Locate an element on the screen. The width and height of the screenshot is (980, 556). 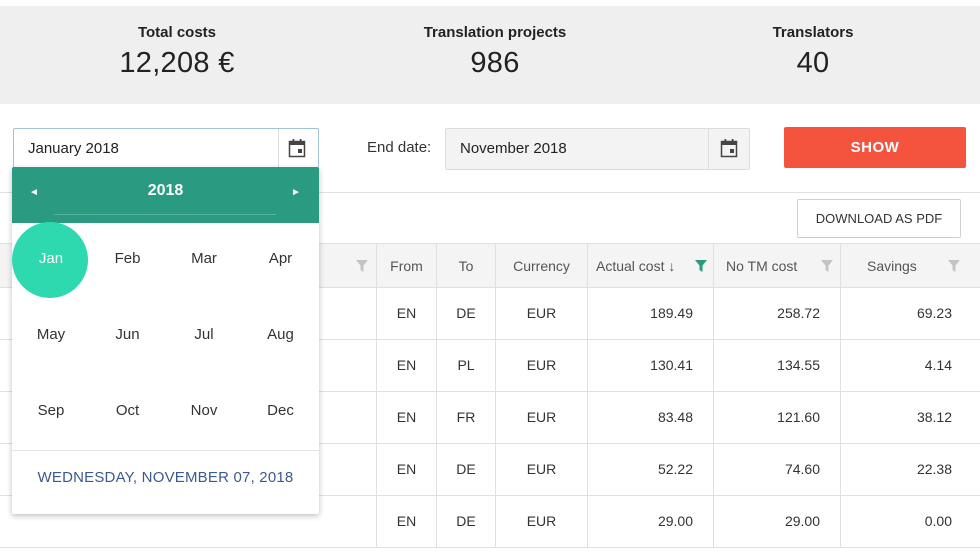
table-cell: 189.49 is located at coordinates (650, 313).